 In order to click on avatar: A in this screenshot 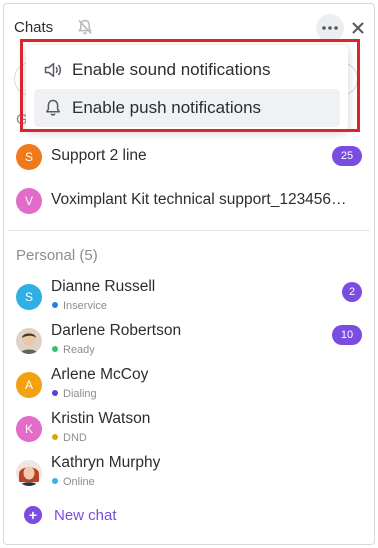, I will do `click(29, 385)`.